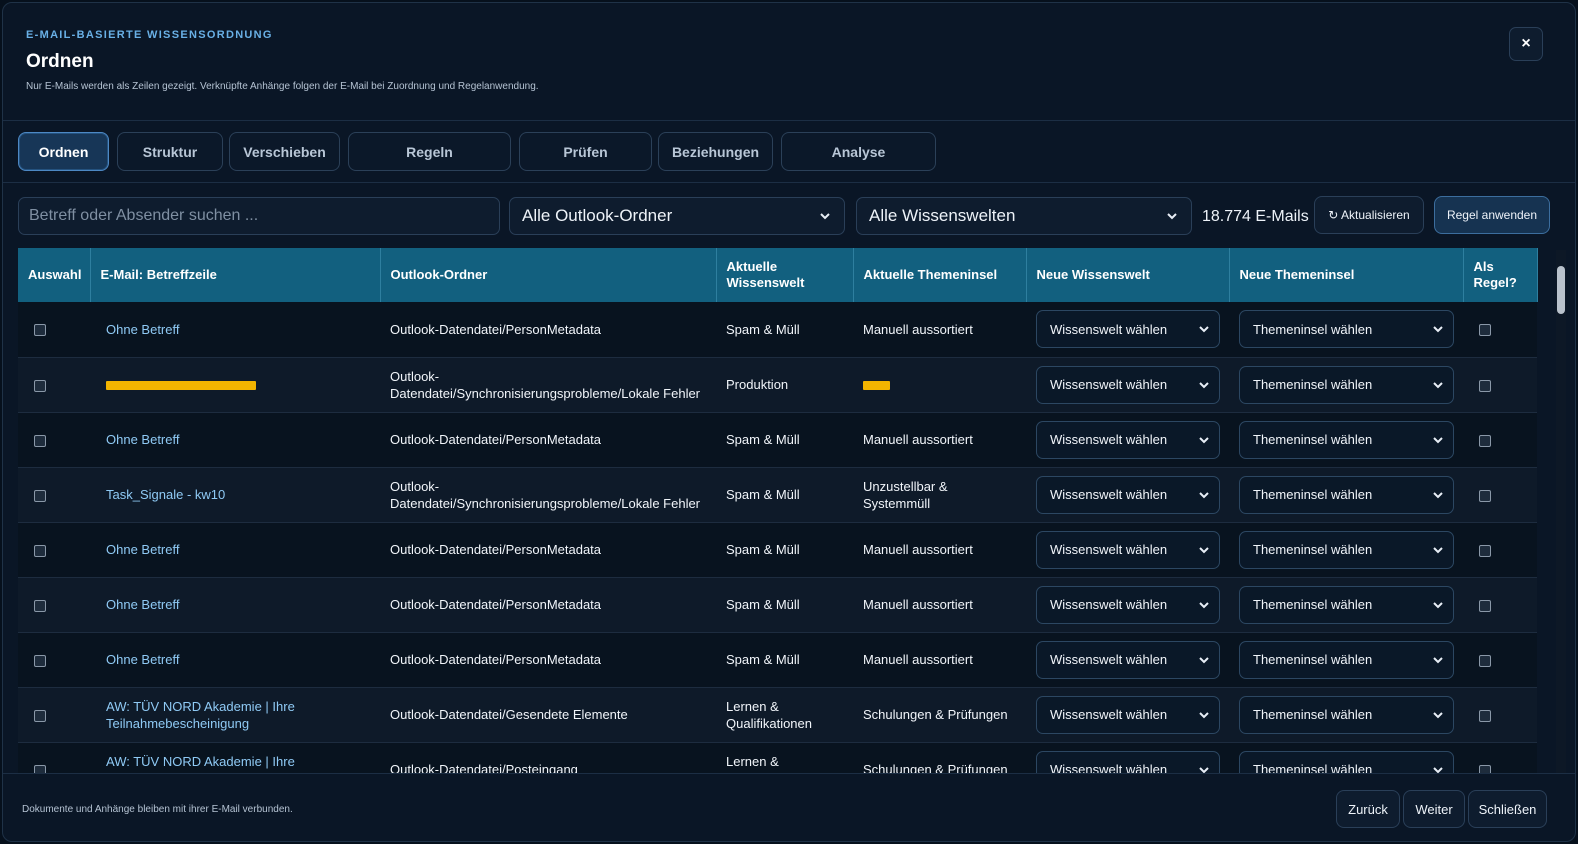 This screenshot has height=844, width=1578. Describe the element at coordinates (585, 151) in the screenshot. I see `tab-pruefen: Prüfen` at that location.